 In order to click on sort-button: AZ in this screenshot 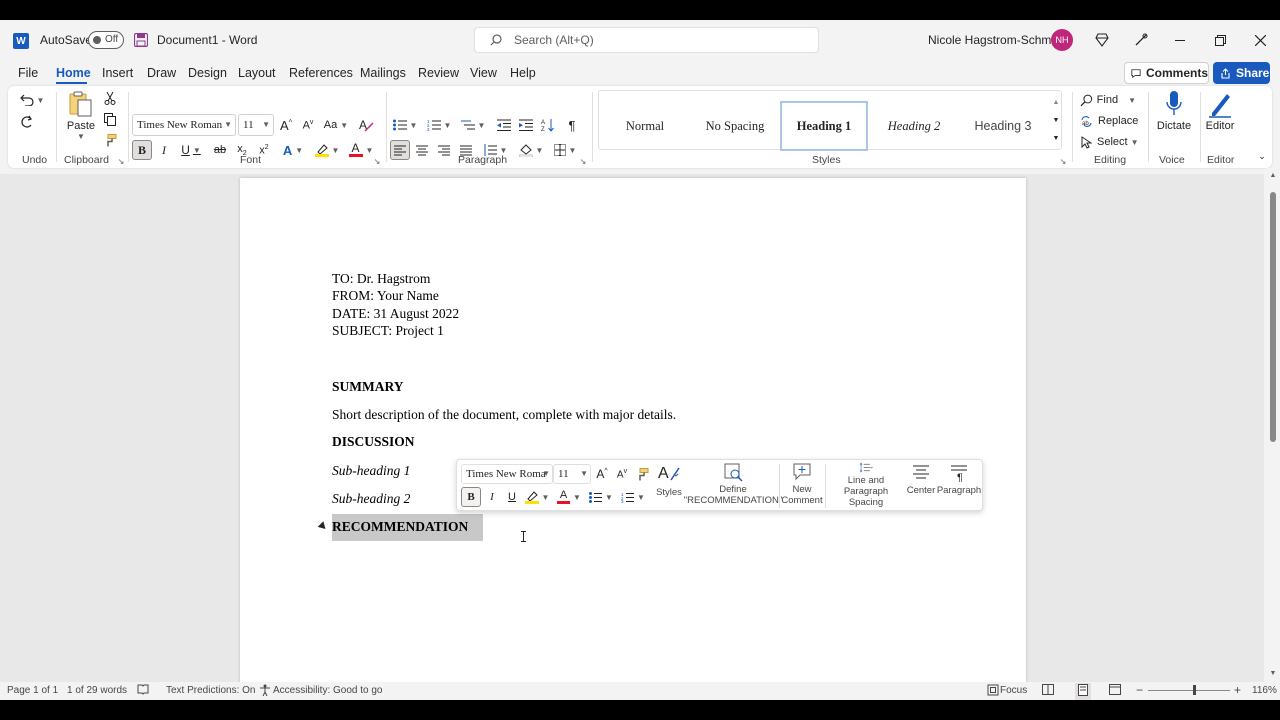, I will do `click(548, 125)`.